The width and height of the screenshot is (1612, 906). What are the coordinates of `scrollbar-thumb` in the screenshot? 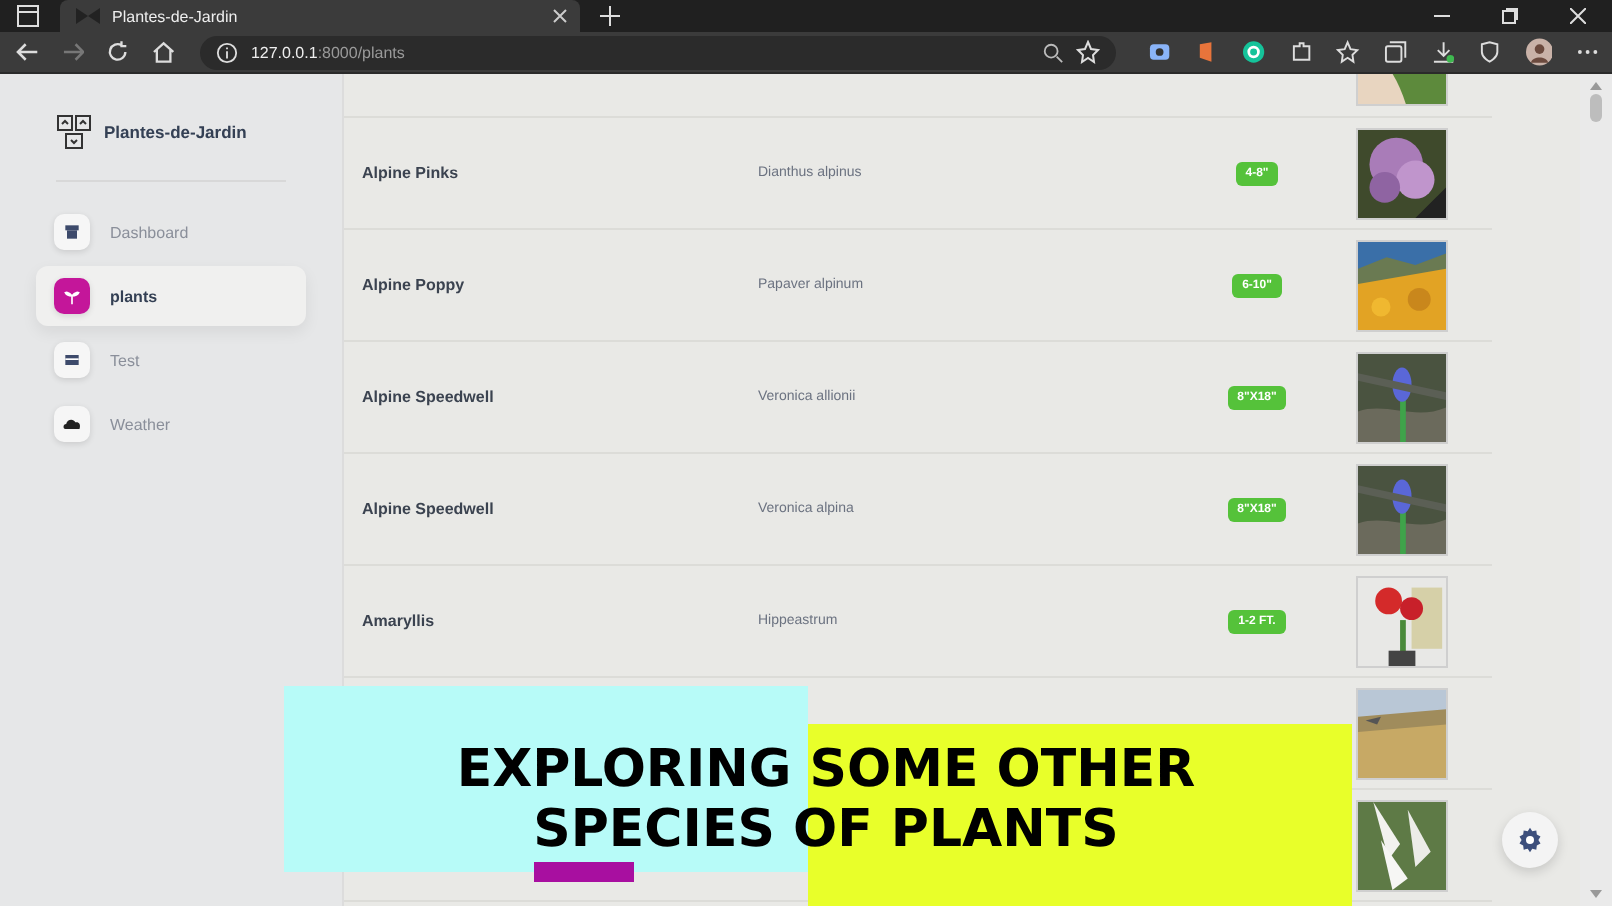 It's located at (1596, 108).